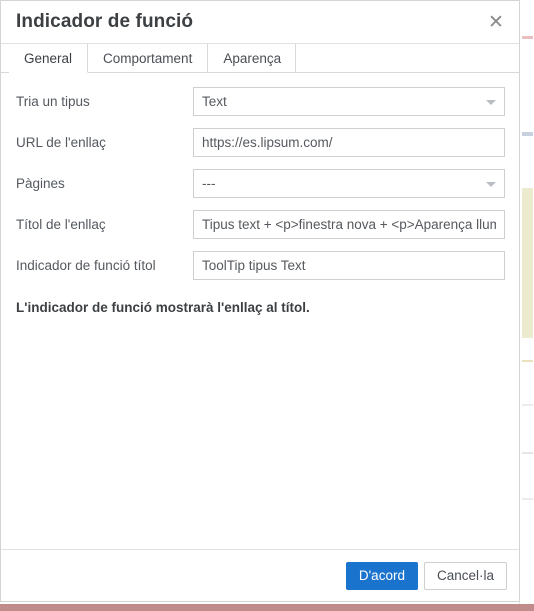  Describe the element at coordinates (407, 58) in the screenshot. I see `tab-bar-filler` at that location.